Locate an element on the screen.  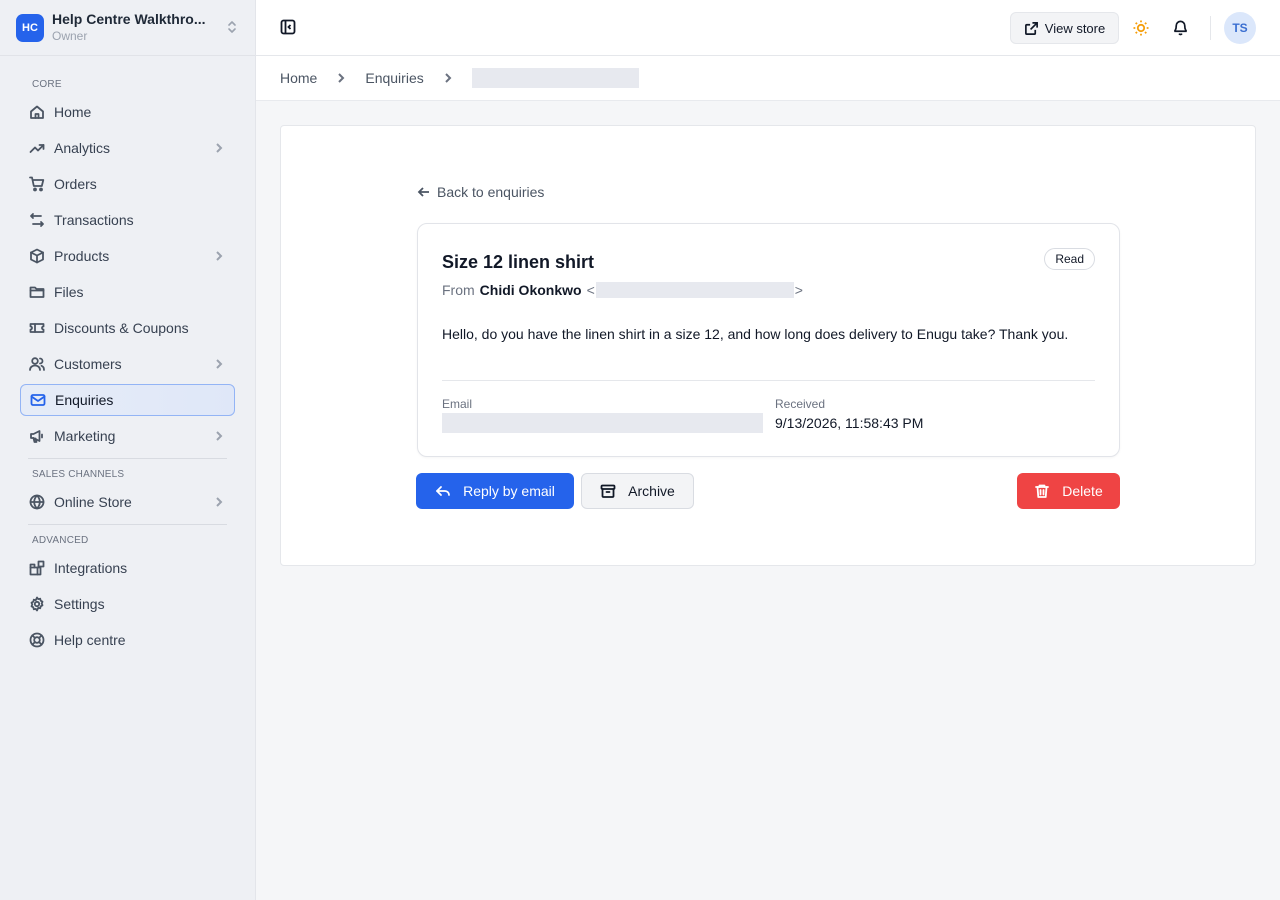
breadcrumb: Home Enquiries is located at coordinates (768, 78).